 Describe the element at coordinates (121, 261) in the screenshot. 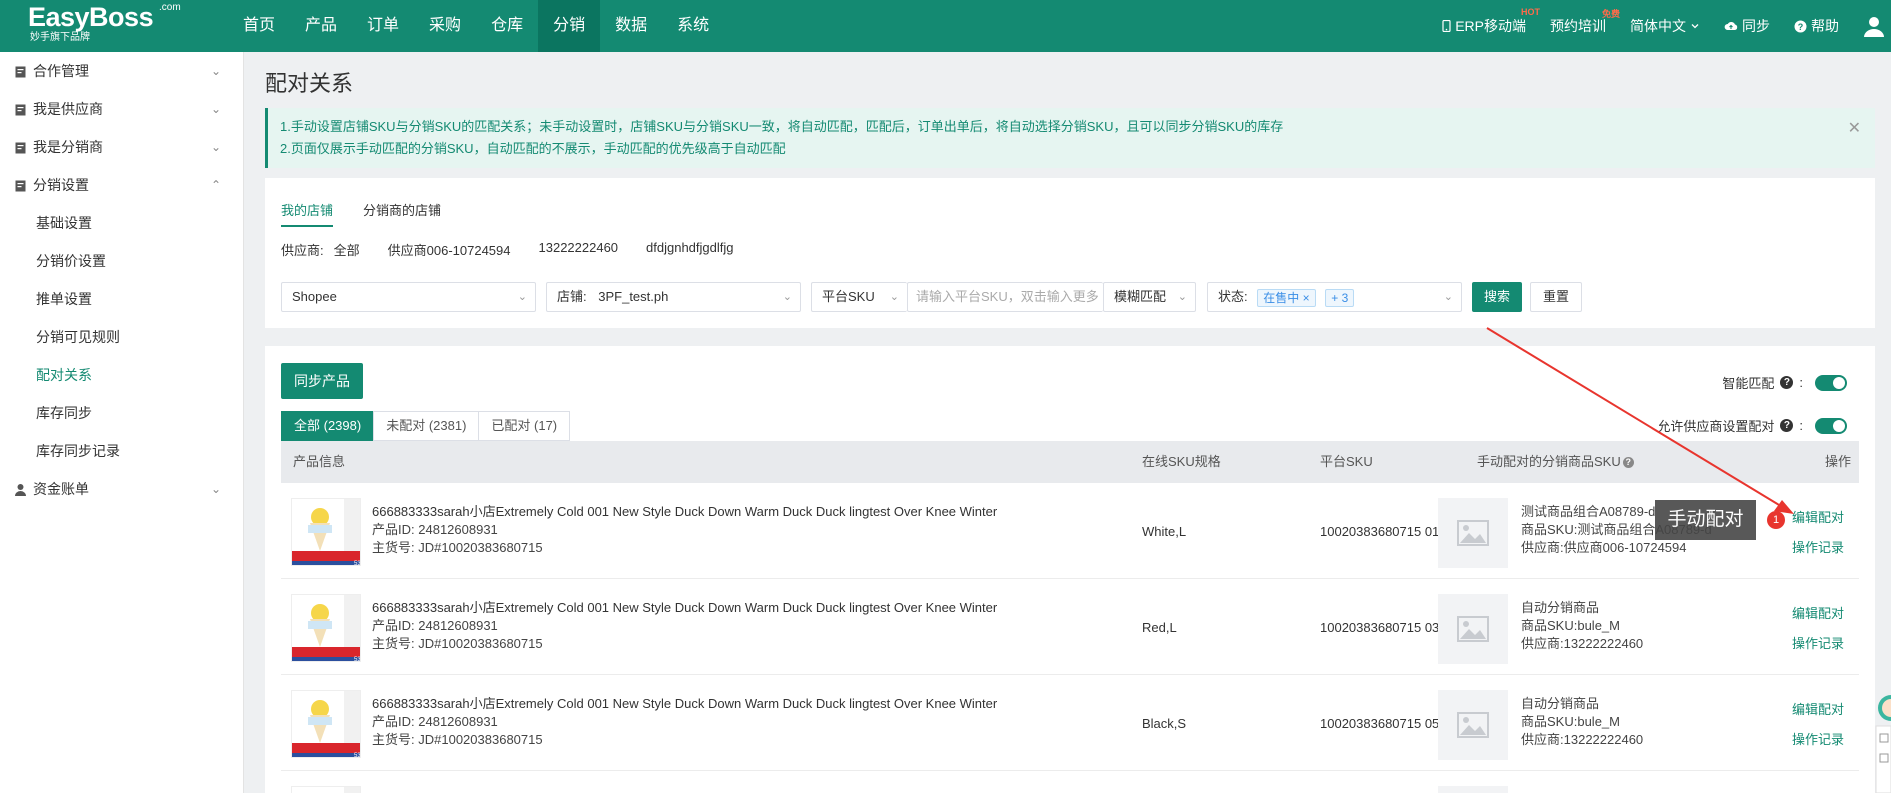

I see `sidebar-item-price-settings: 分销价设置` at that location.